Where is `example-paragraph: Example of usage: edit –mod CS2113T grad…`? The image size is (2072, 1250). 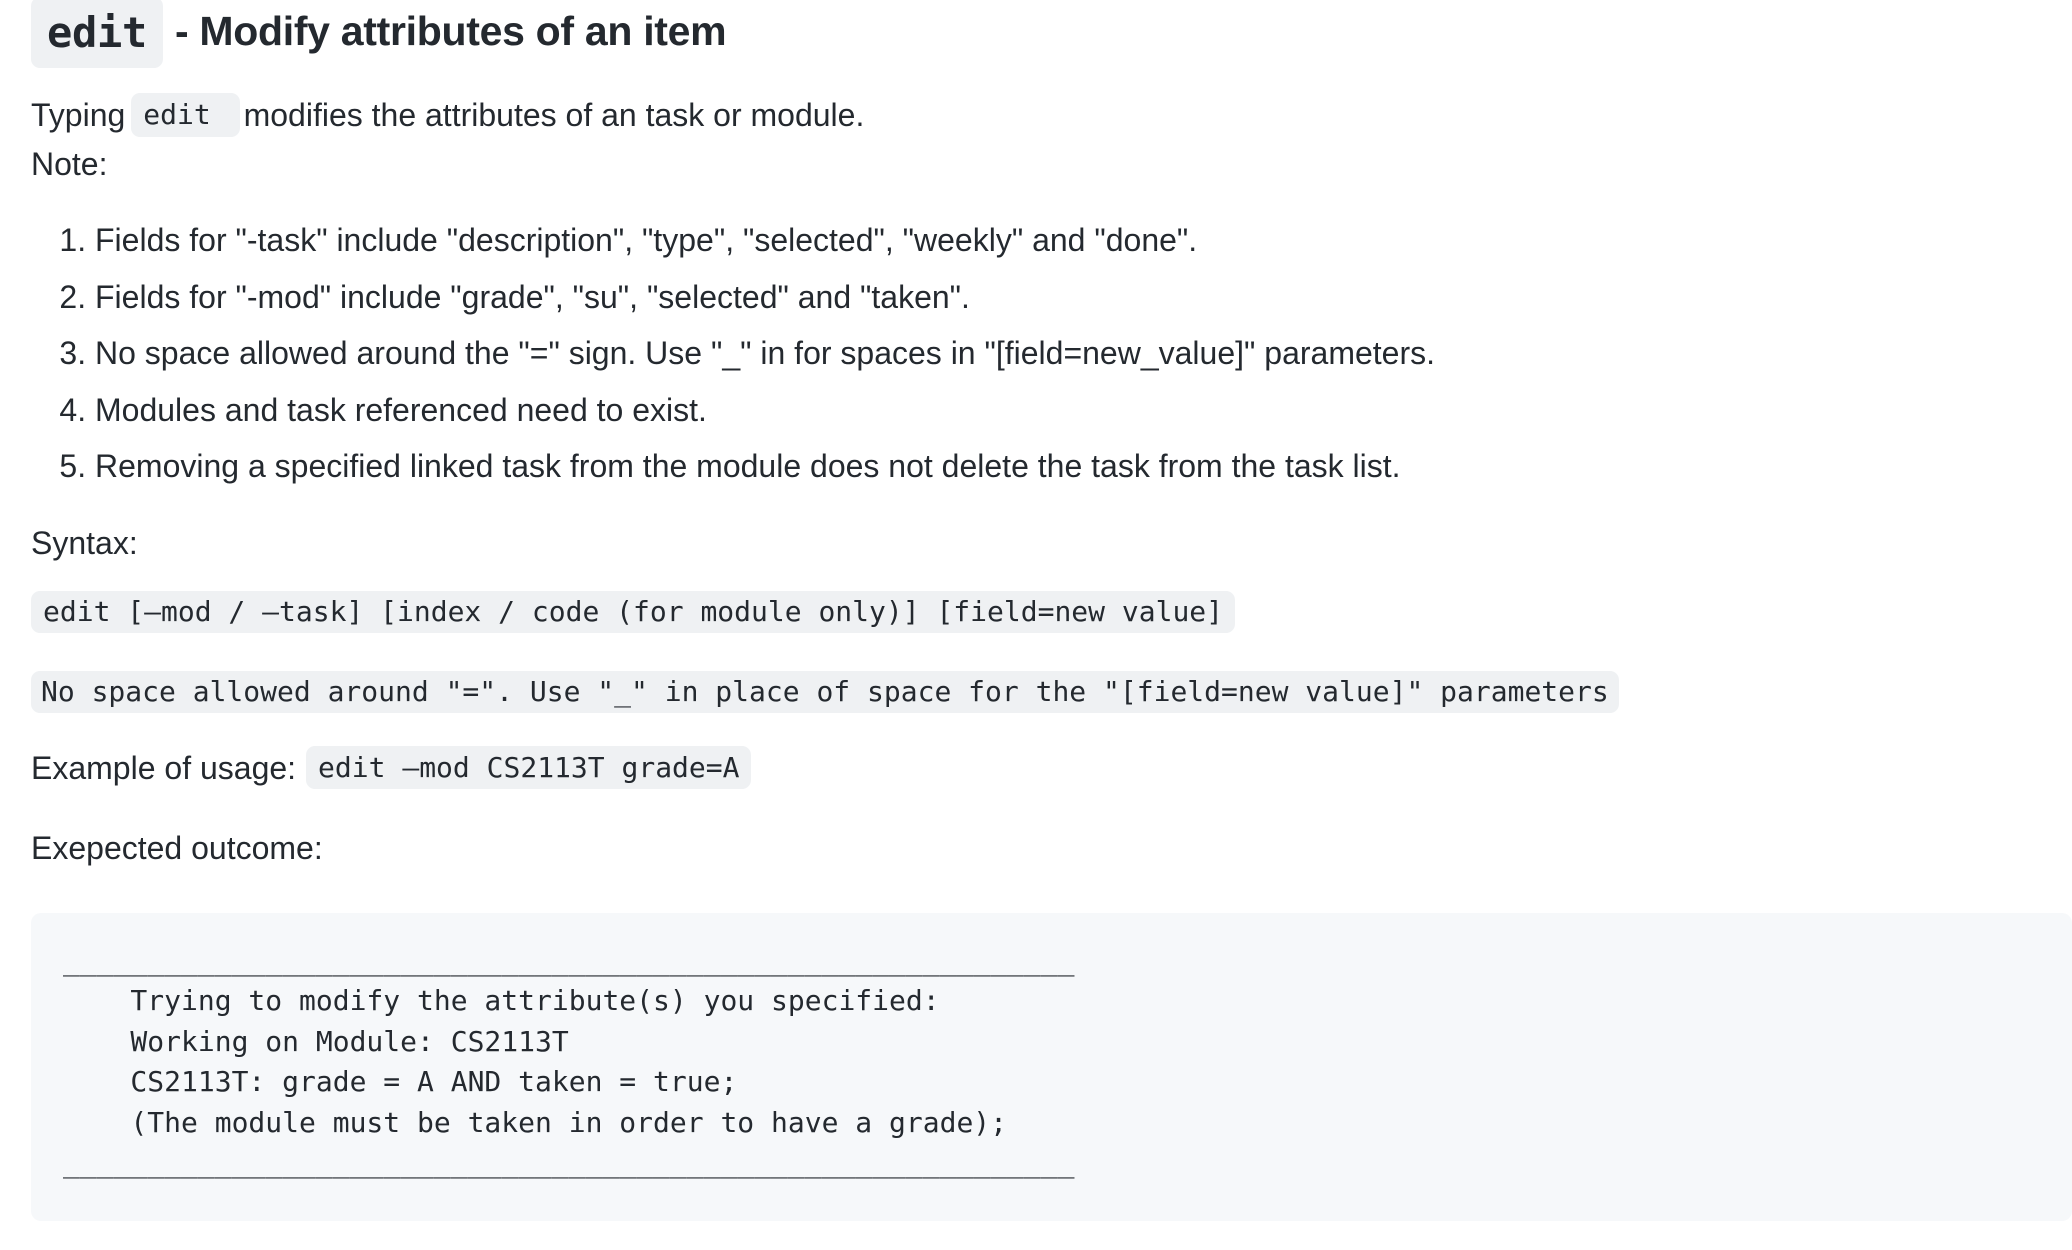
example-paragraph: Example of usage: edit –mod CS2113T grad… is located at coordinates (1051, 768).